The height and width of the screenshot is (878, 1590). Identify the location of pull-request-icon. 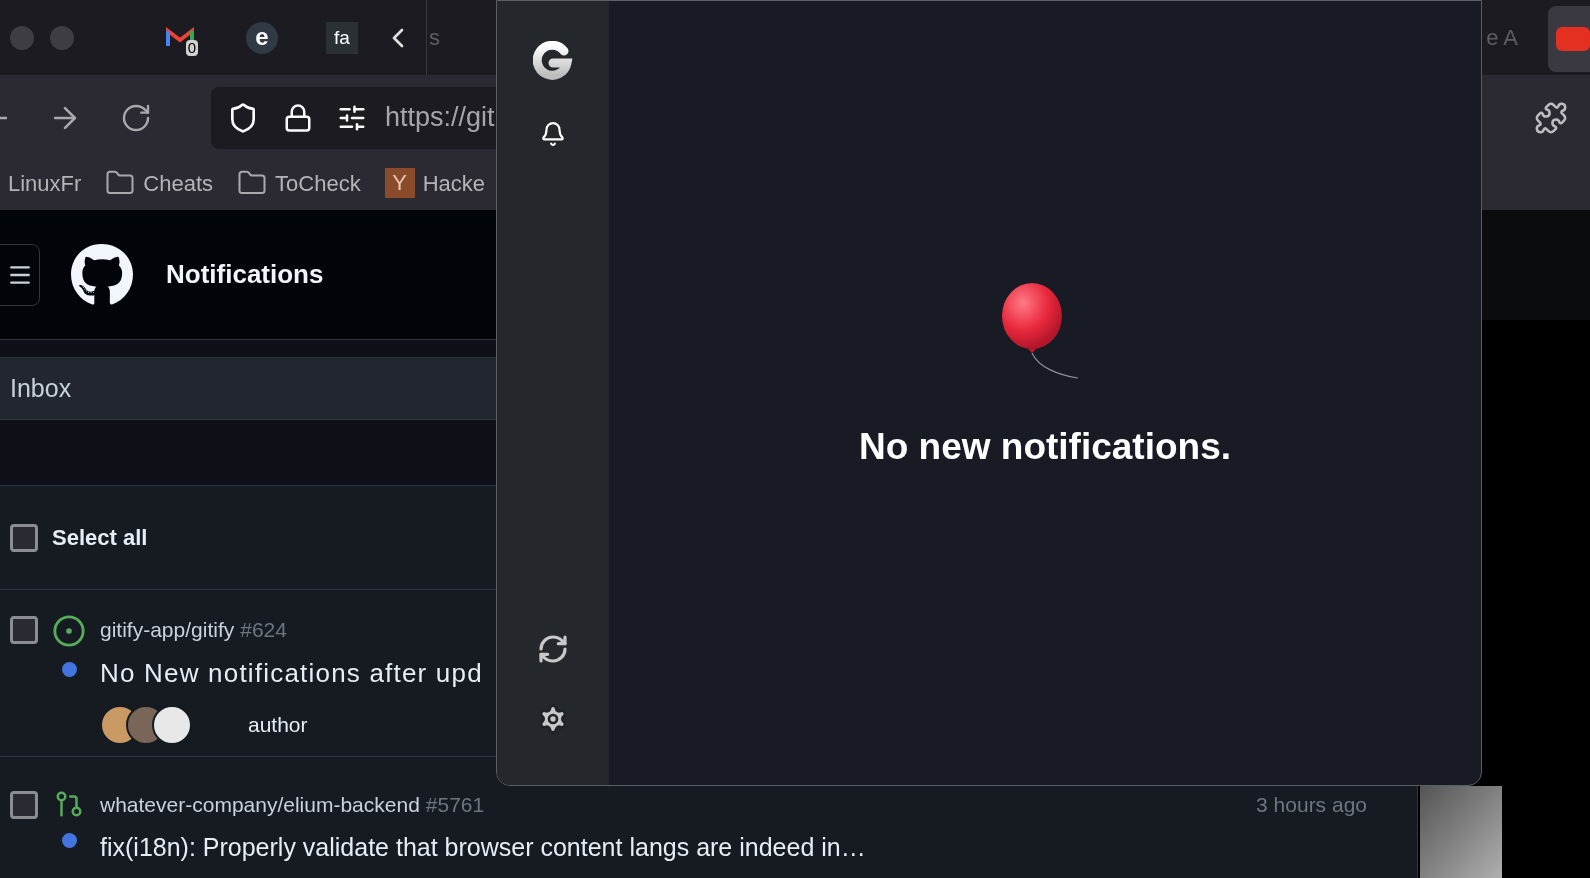
(69, 804).